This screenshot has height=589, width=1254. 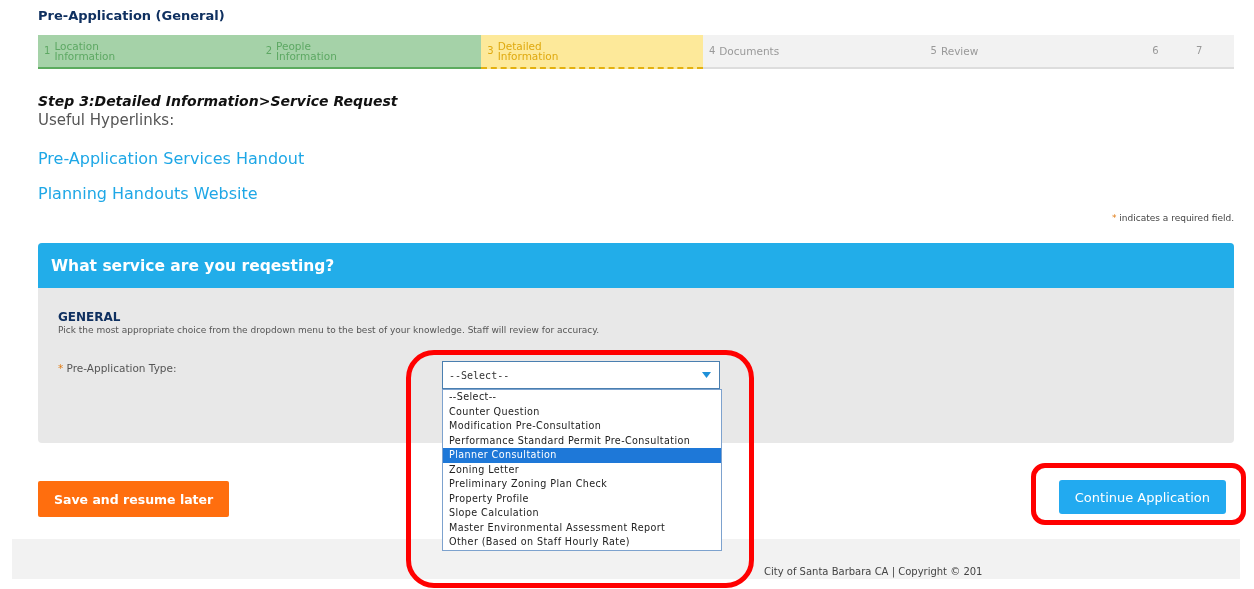 What do you see at coordinates (132, 16) in the screenshot?
I see `page-title: Pre-Application (General)` at bounding box center [132, 16].